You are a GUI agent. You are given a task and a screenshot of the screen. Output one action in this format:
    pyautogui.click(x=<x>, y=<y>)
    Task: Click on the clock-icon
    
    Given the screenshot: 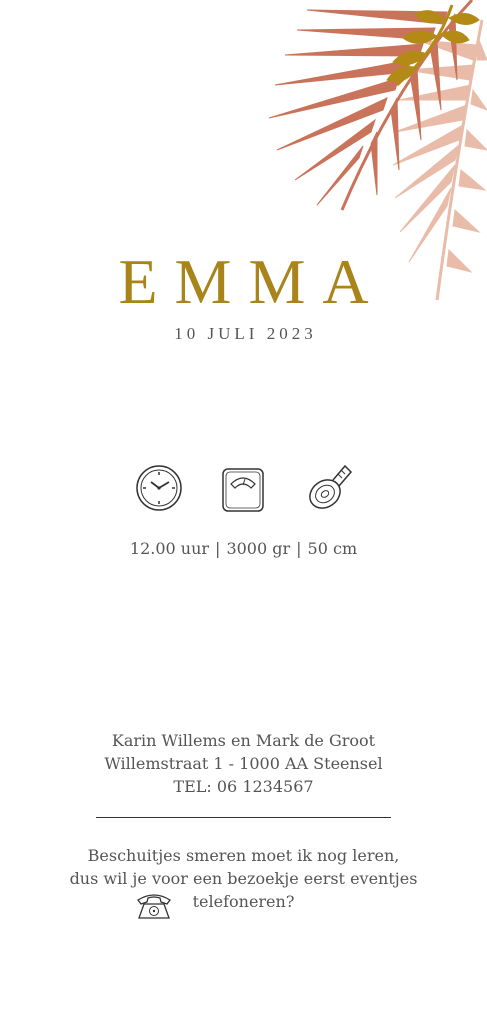 What is the action you would take?
    pyautogui.click(x=159, y=488)
    